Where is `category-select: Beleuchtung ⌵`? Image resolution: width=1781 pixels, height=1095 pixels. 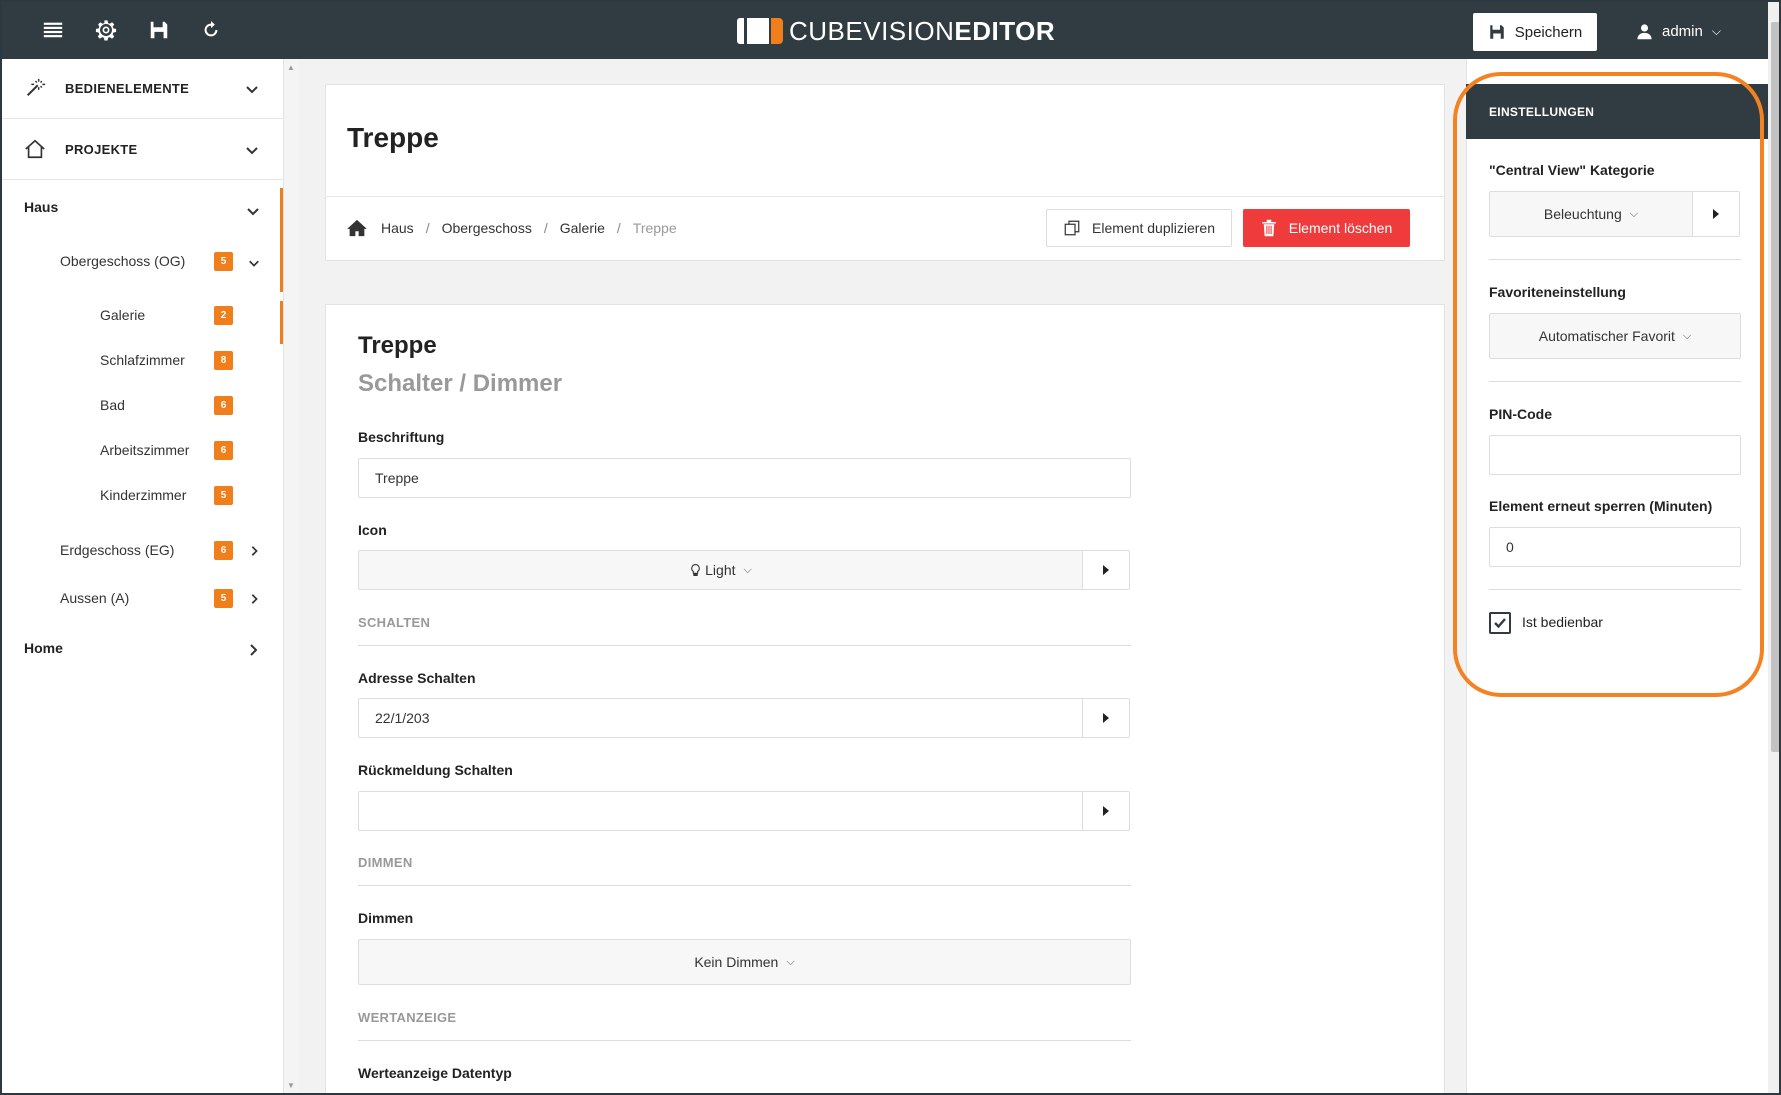 category-select: Beleuchtung ⌵ is located at coordinates (1591, 214).